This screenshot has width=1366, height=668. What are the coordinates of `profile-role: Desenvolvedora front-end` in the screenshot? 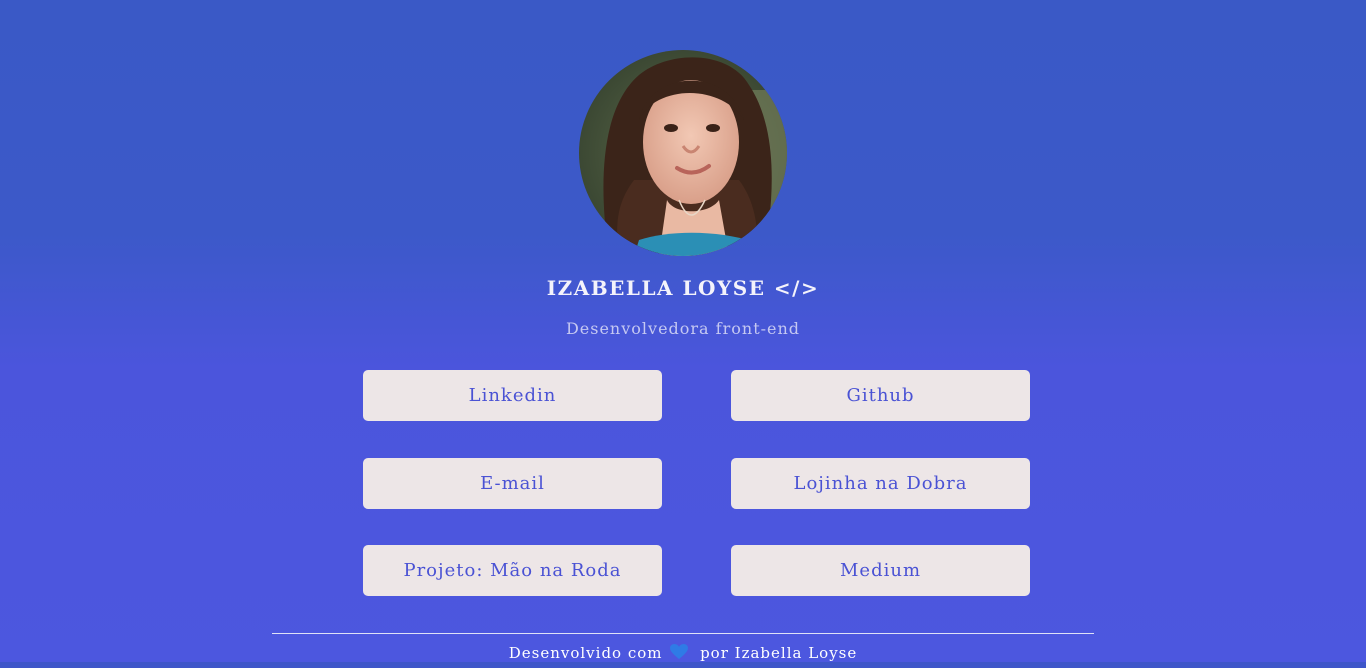 It's located at (683, 328).